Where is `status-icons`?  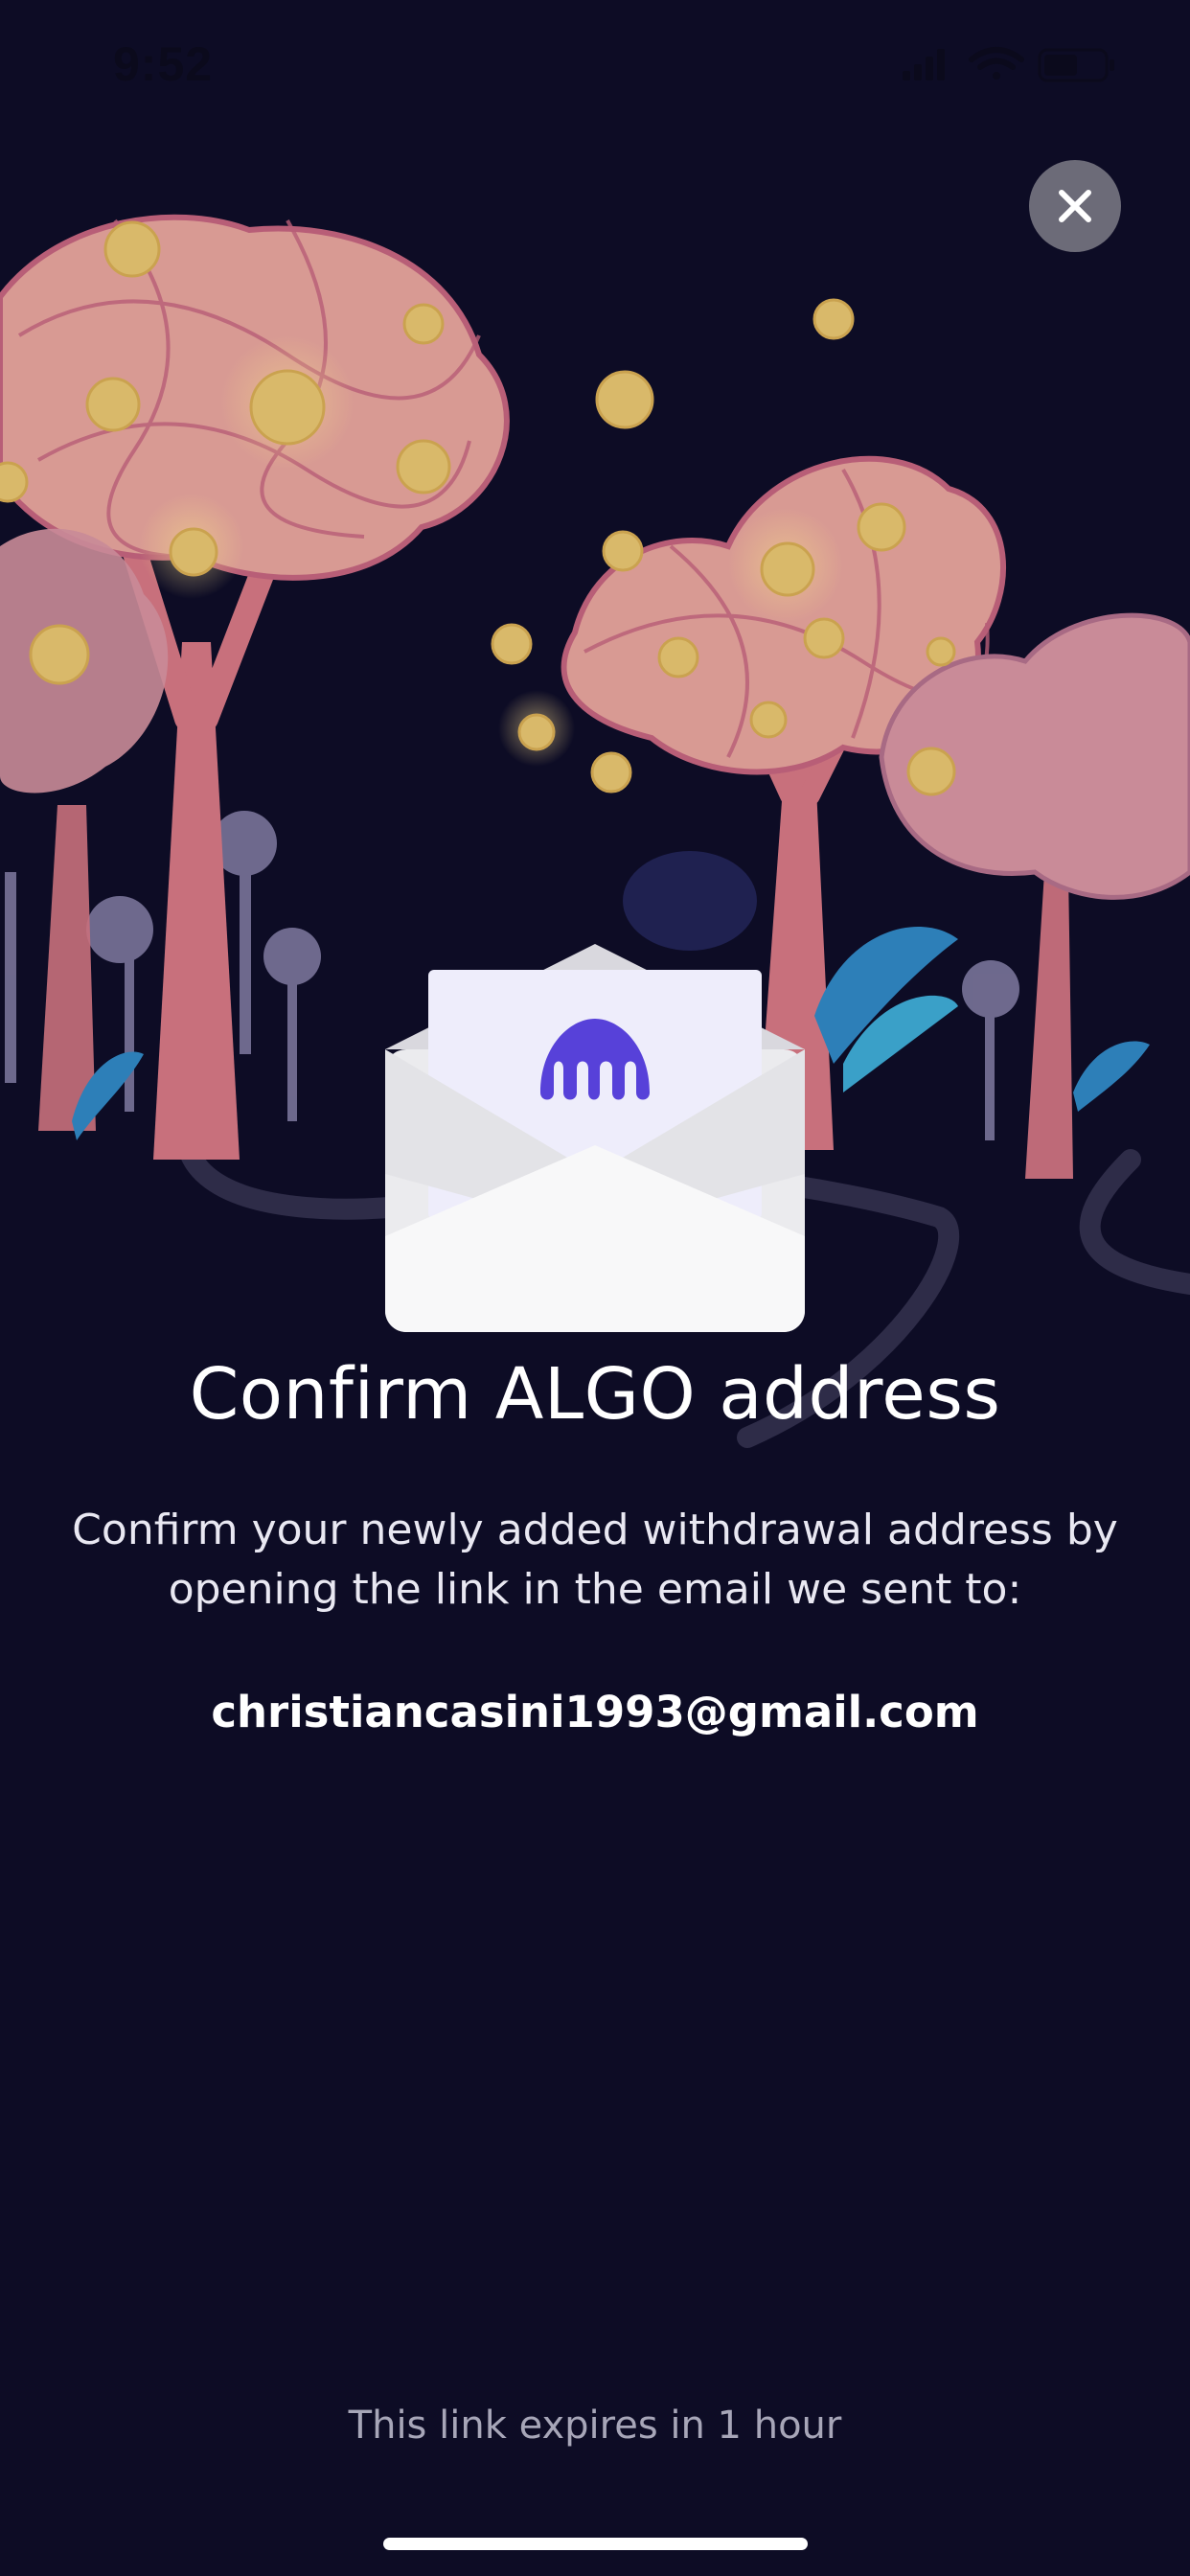 status-icons is located at coordinates (1013, 67).